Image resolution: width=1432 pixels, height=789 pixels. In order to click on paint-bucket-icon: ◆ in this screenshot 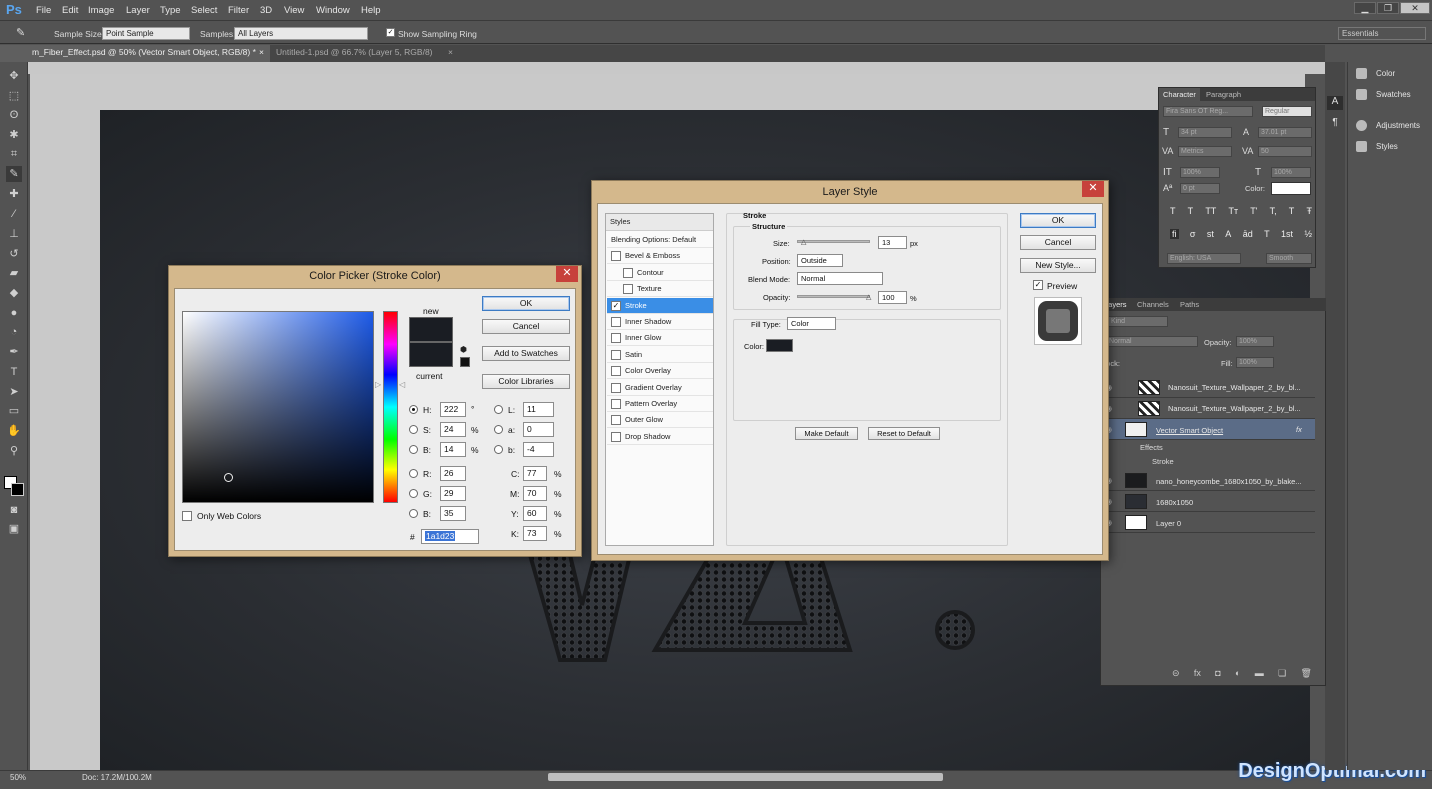, I will do `click(14, 293)`.